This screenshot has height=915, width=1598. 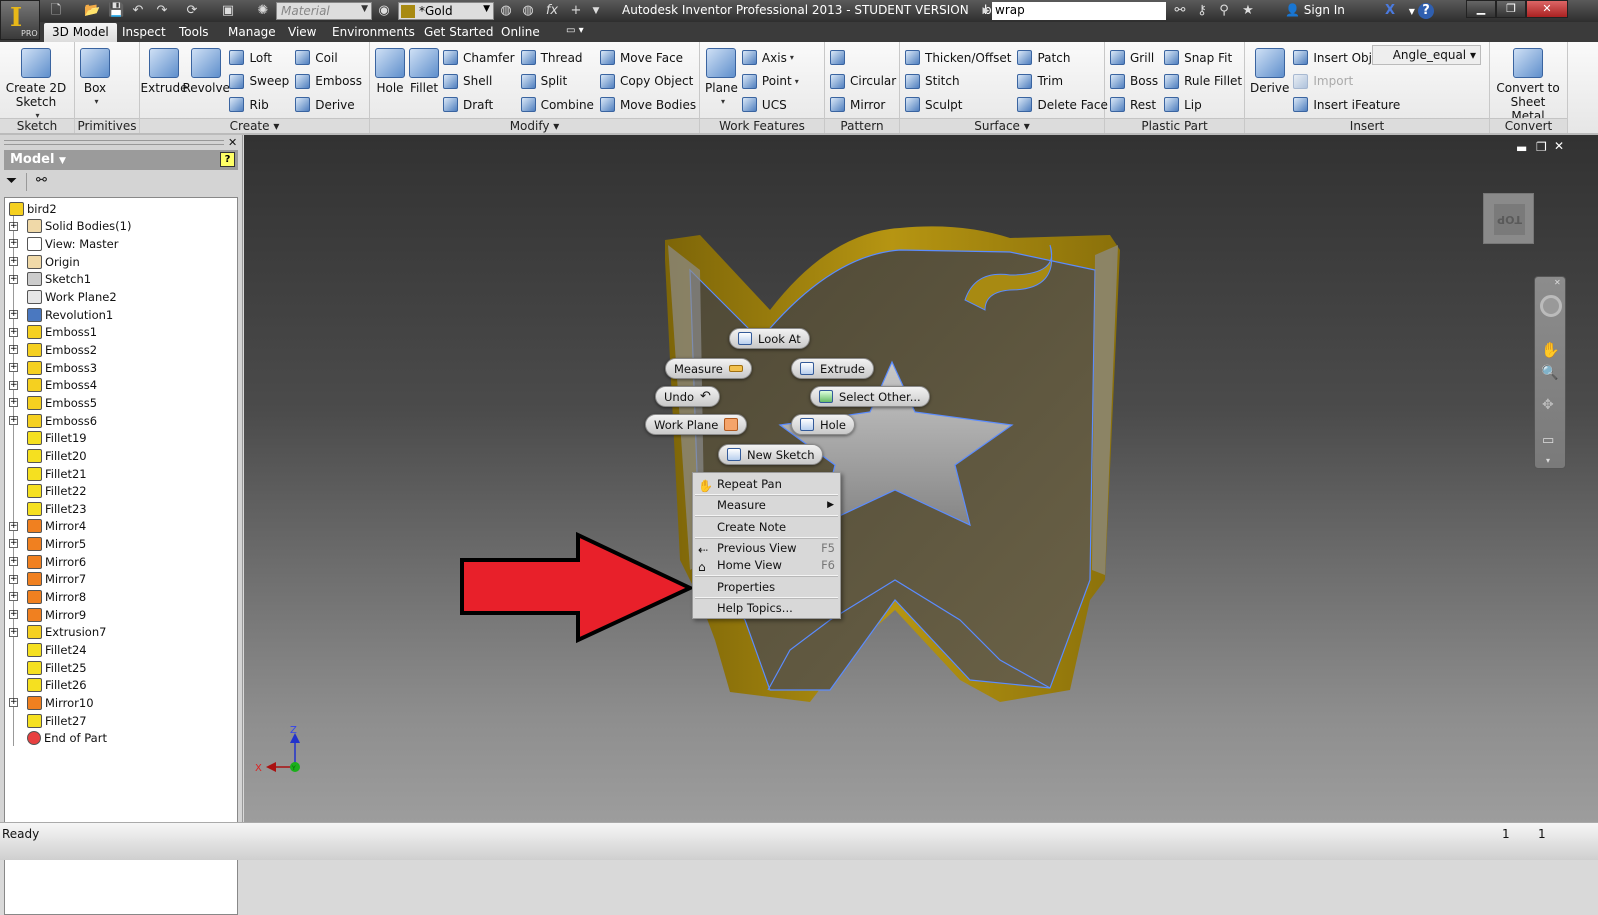 What do you see at coordinates (520, 32) in the screenshot?
I see `tab-online: Online` at bounding box center [520, 32].